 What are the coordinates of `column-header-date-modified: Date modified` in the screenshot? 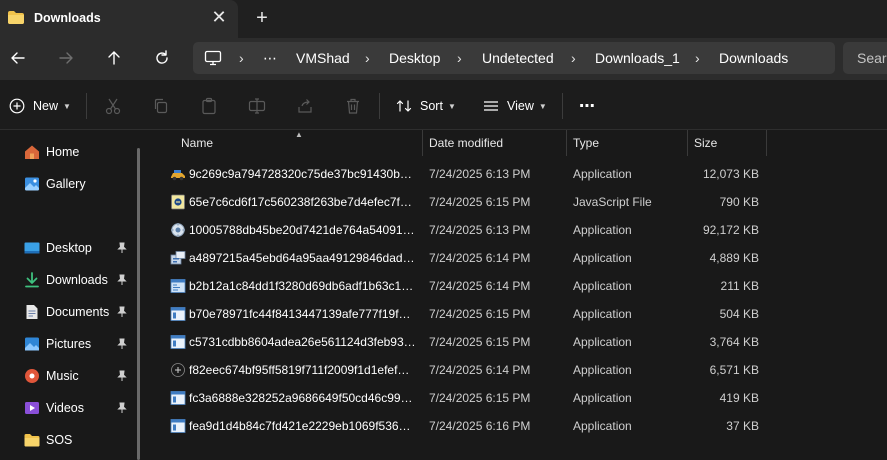 It's located at (466, 143).